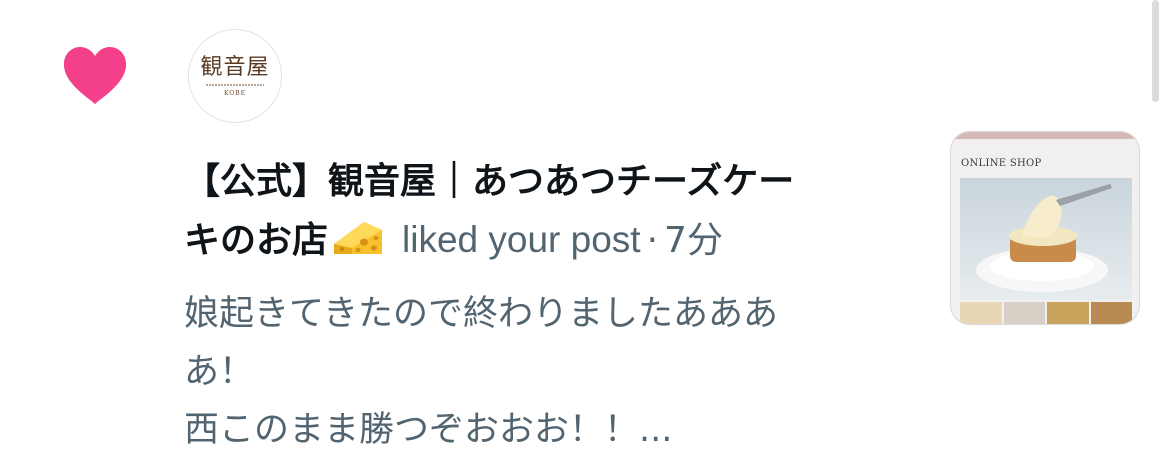 This screenshot has height=466, width=1169. What do you see at coordinates (235, 67) in the screenshot?
I see `avatar-logo-text: 観音屋` at bounding box center [235, 67].